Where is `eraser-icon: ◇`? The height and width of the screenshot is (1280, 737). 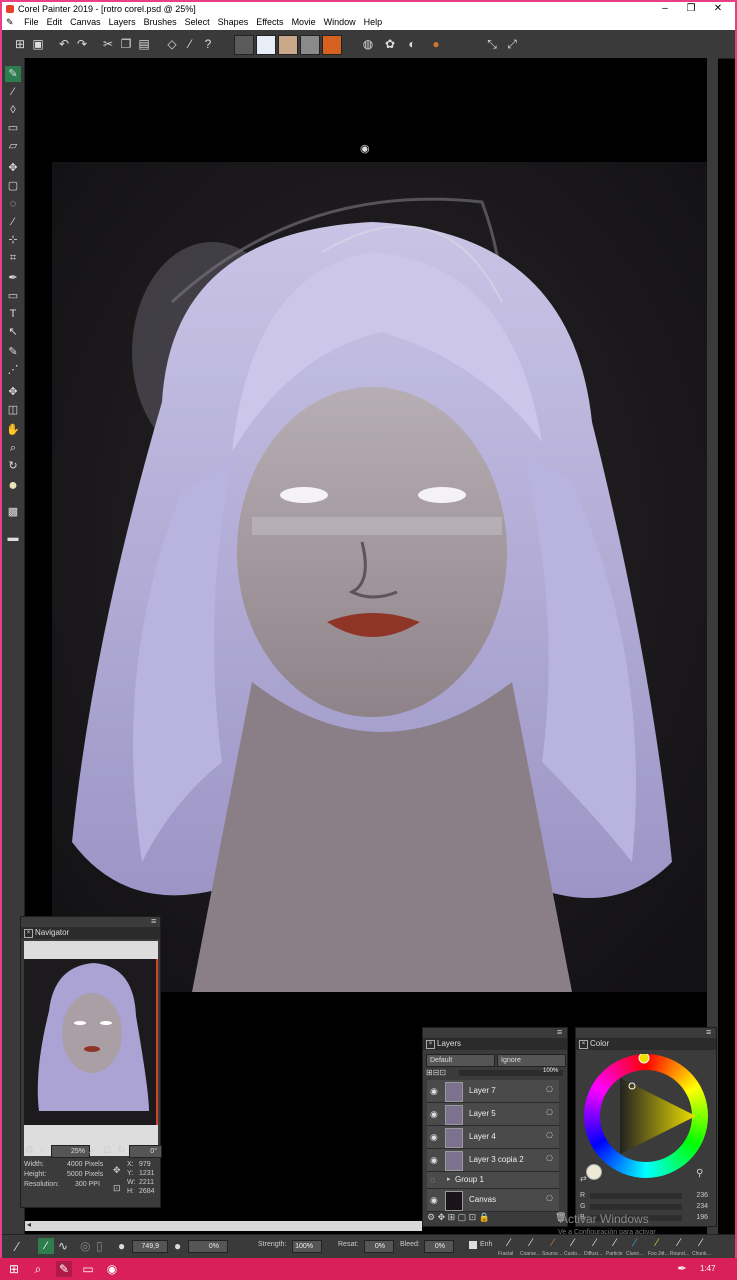
eraser-icon: ◇ is located at coordinates (172, 44).